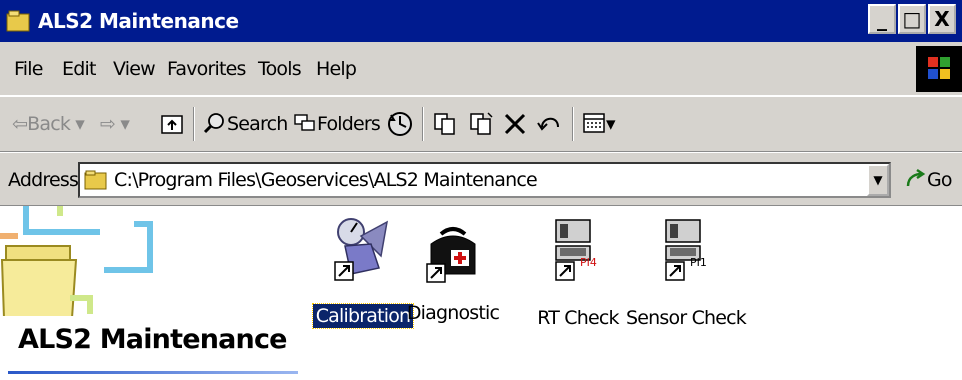 The width and height of the screenshot is (962, 380). What do you see at coordinates (576, 250) in the screenshot?
I see `computer-icon: PI4` at bounding box center [576, 250].